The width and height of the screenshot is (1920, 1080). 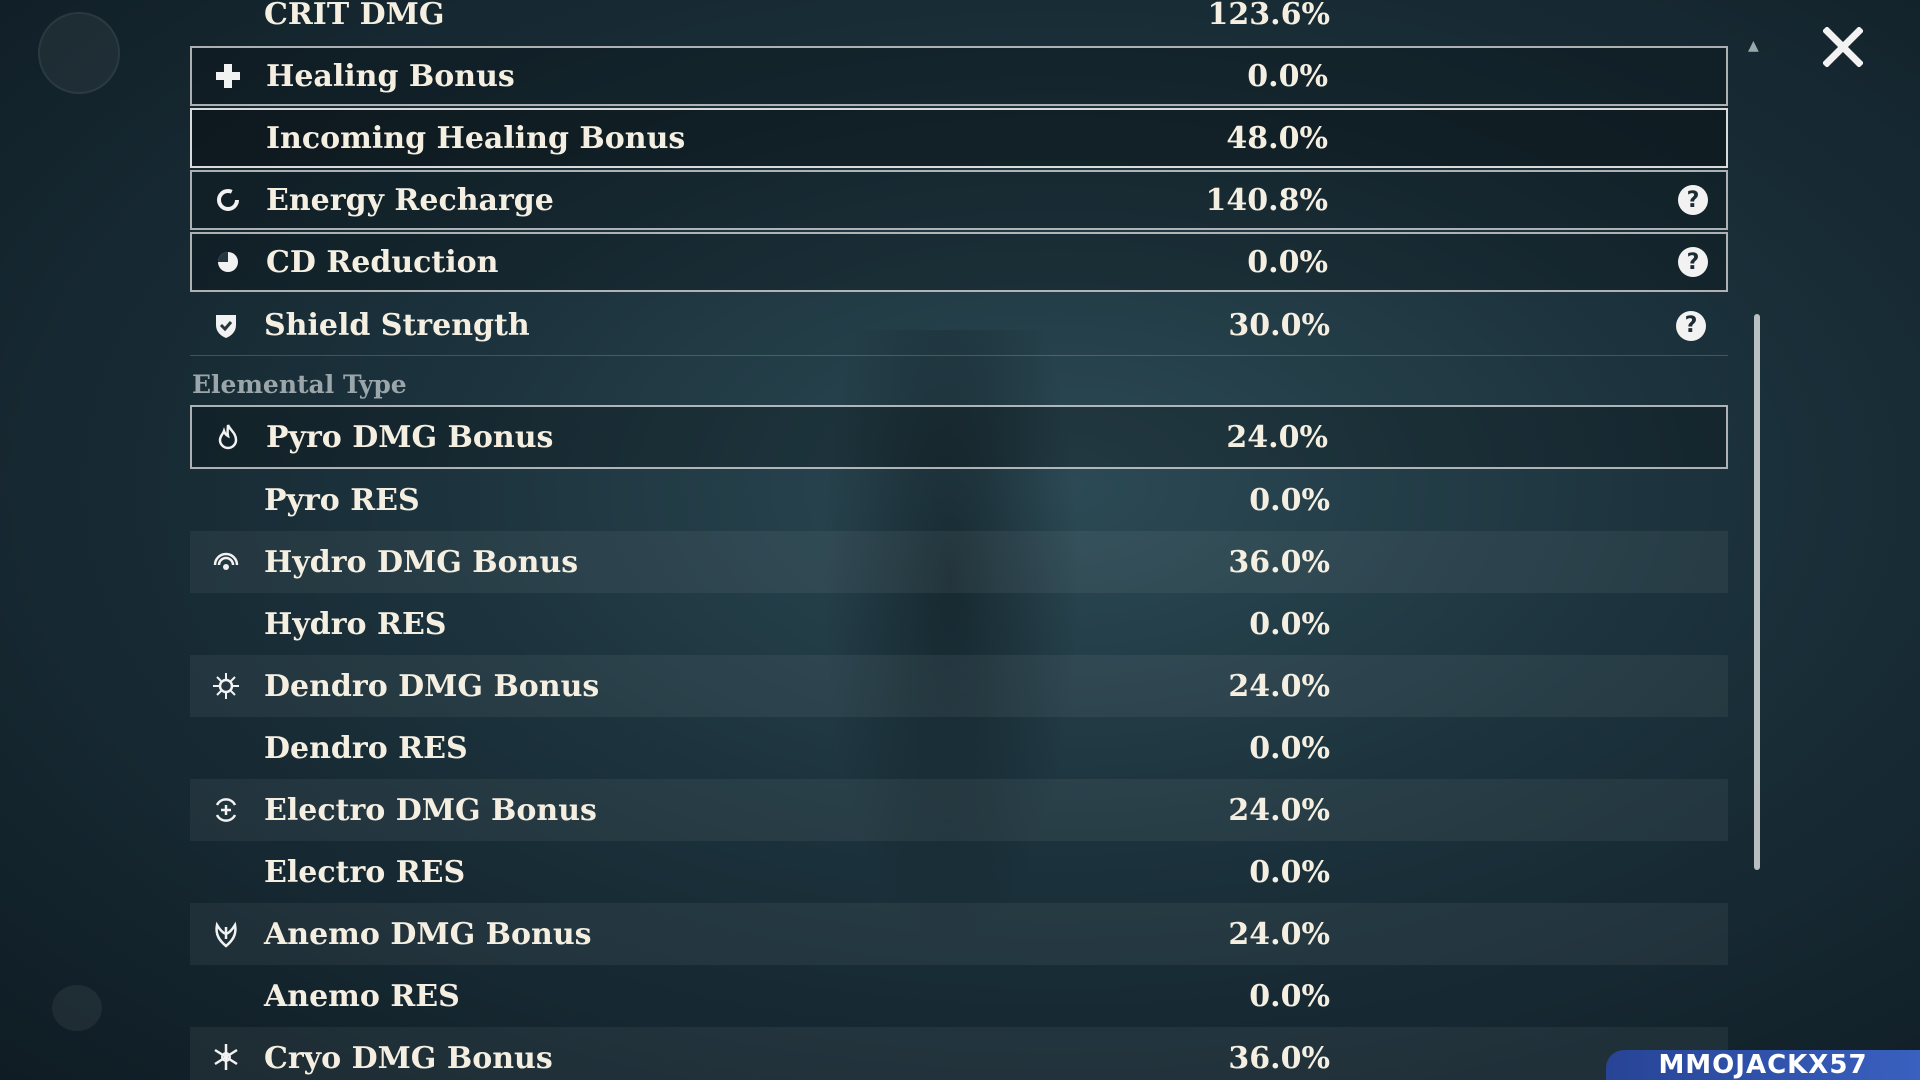 I want to click on energy-recharge-icon, so click(x=228, y=200).